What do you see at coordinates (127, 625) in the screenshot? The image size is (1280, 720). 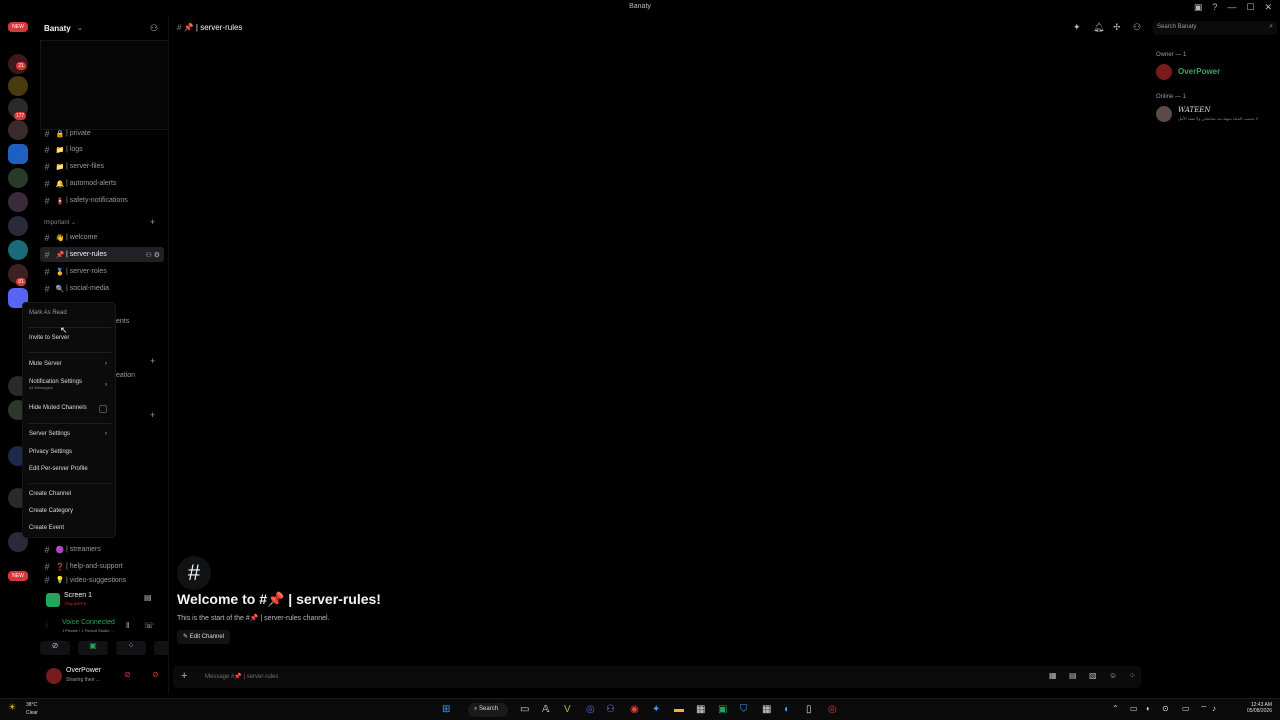 I see `noise-suppression-icon: ǁ` at bounding box center [127, 625].